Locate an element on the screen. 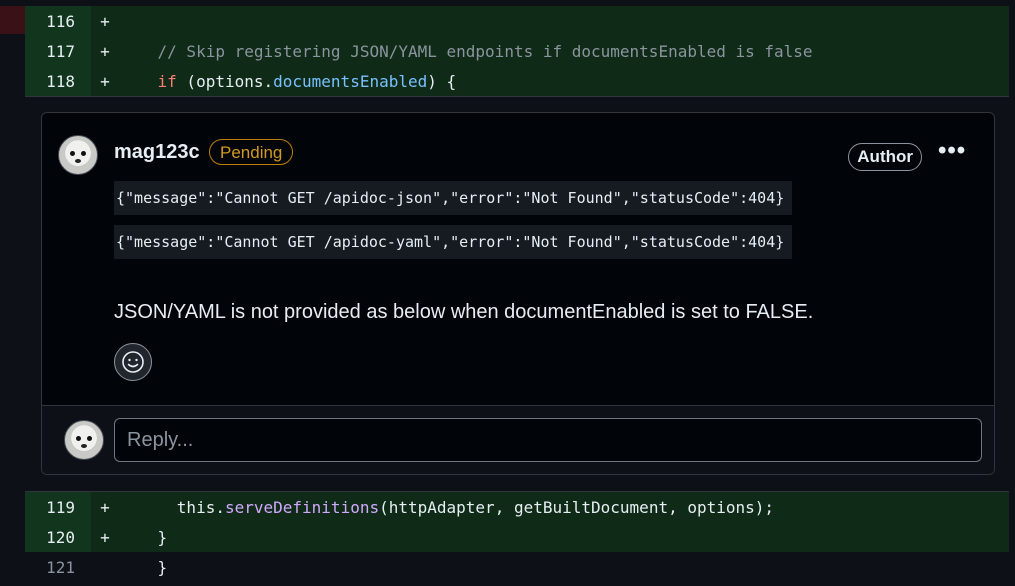 The image size is (1015, 586). smiley-icon is located at coordinates (133, 362).